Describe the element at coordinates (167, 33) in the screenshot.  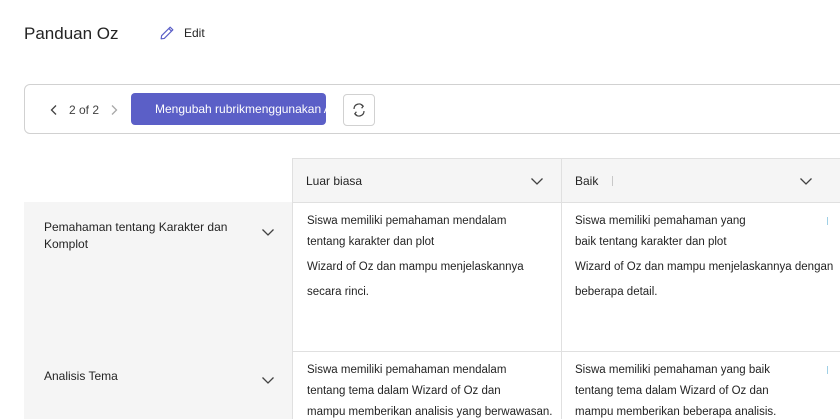
I see `pencil-icon` at that location.